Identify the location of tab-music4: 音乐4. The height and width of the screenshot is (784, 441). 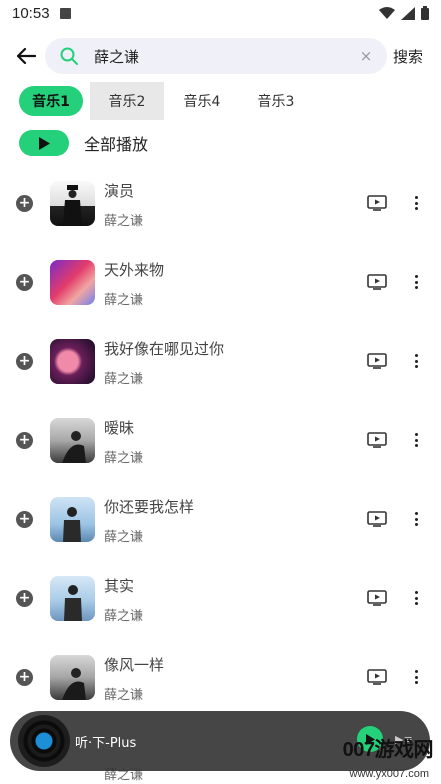
(202, 101).